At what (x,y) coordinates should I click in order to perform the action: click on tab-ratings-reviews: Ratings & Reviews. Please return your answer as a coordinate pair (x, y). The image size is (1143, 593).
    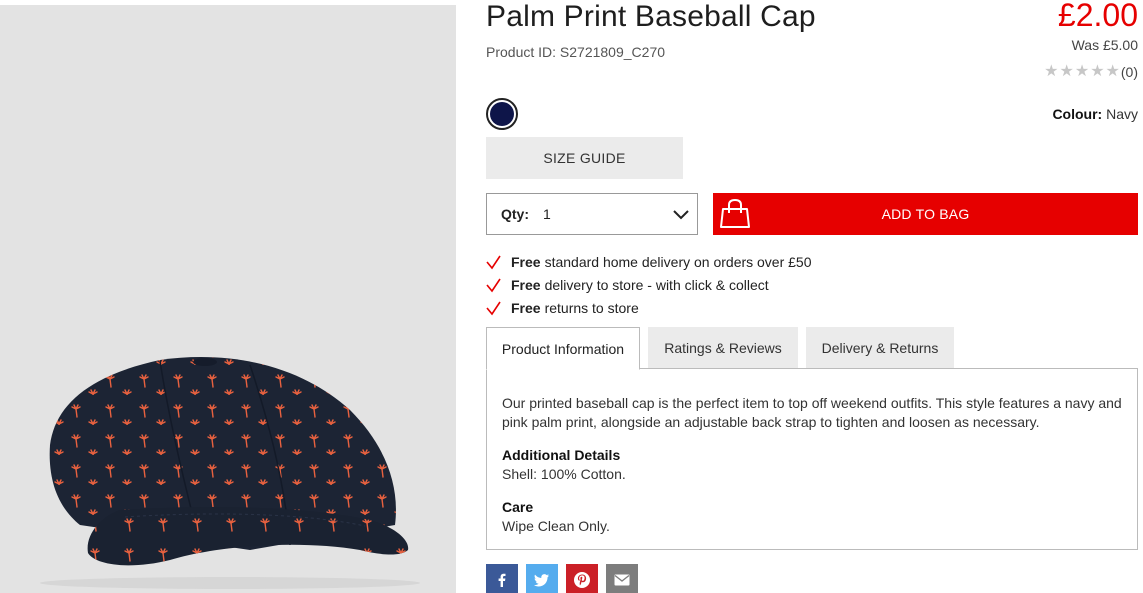
    Looking at the image, I should click on (723, 348).